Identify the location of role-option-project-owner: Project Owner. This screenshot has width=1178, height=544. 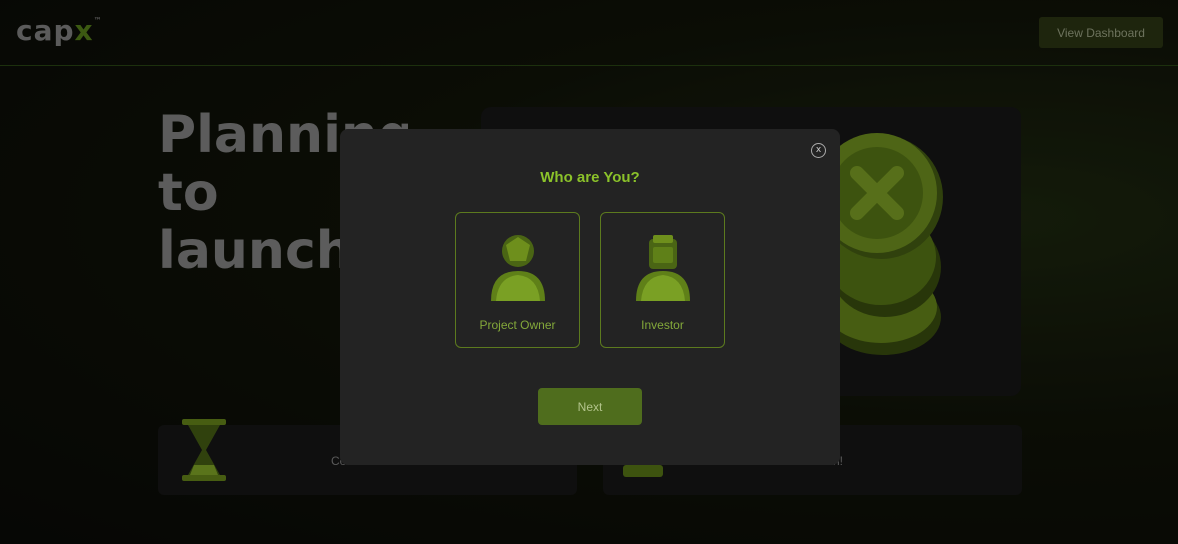
(517, 280).